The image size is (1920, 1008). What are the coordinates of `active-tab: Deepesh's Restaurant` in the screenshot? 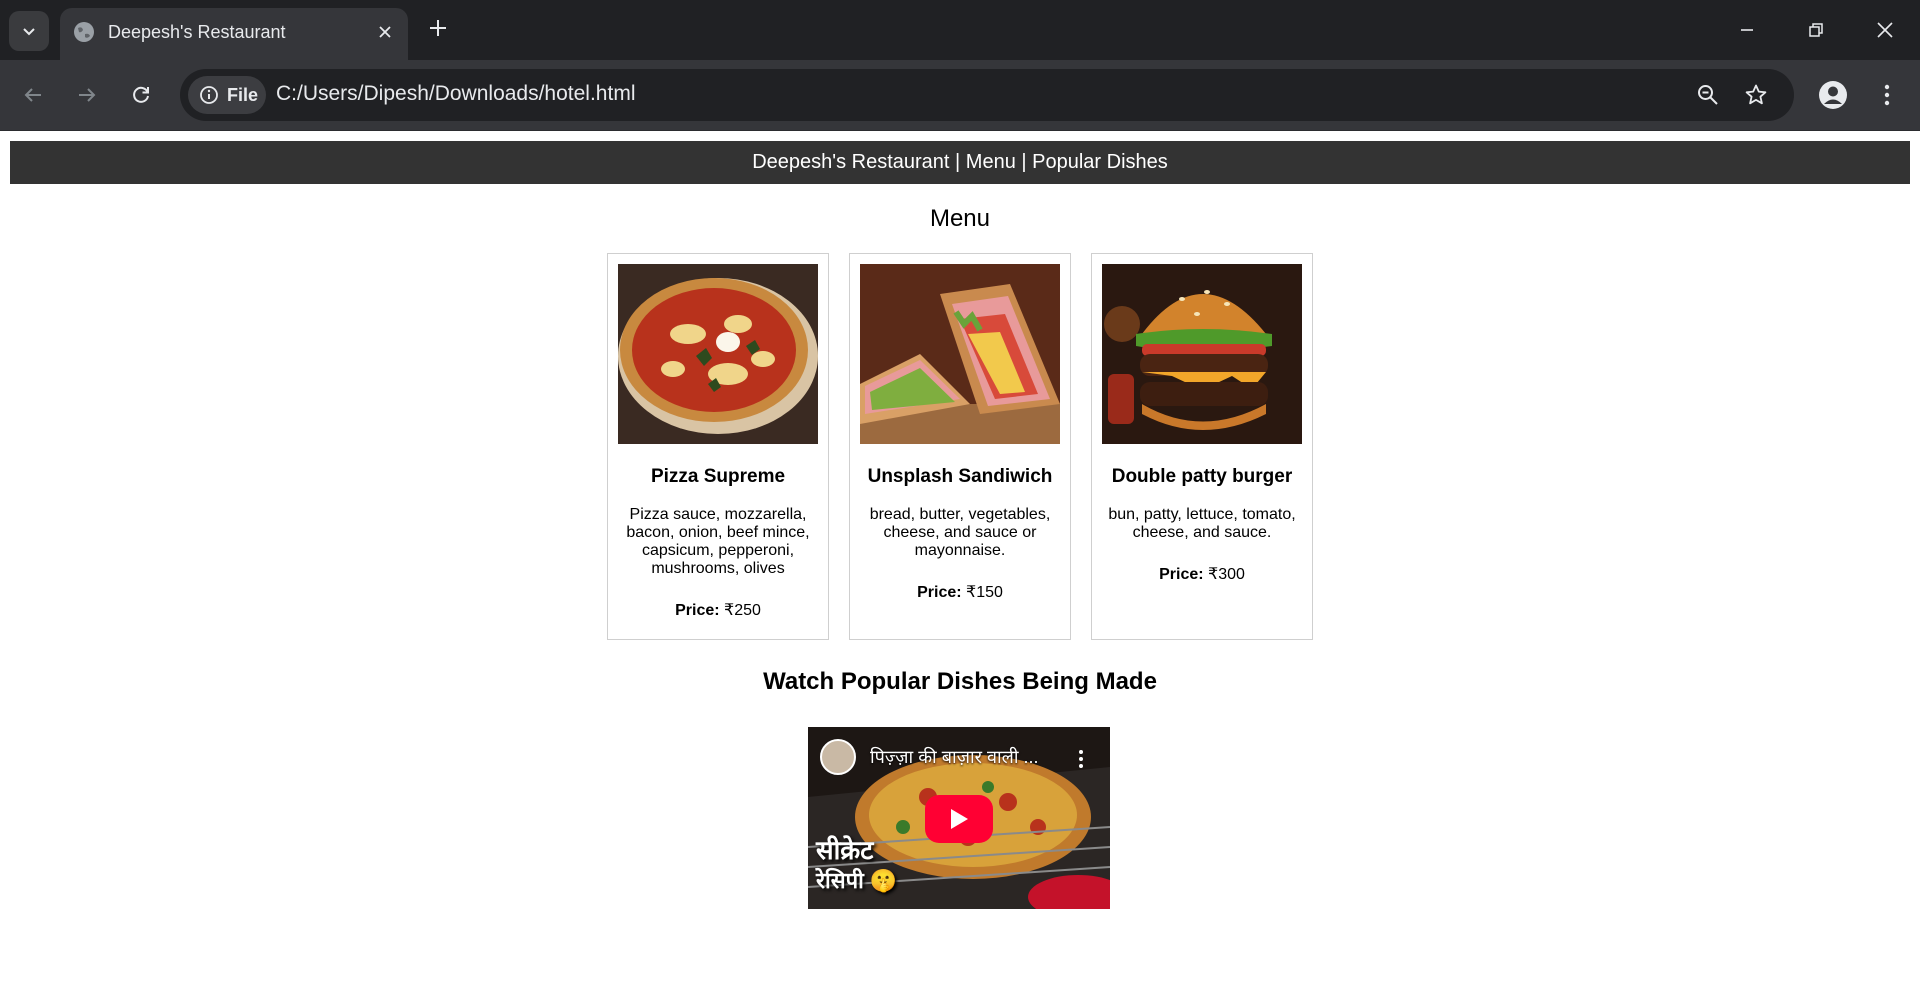 It's located at (234, 34).